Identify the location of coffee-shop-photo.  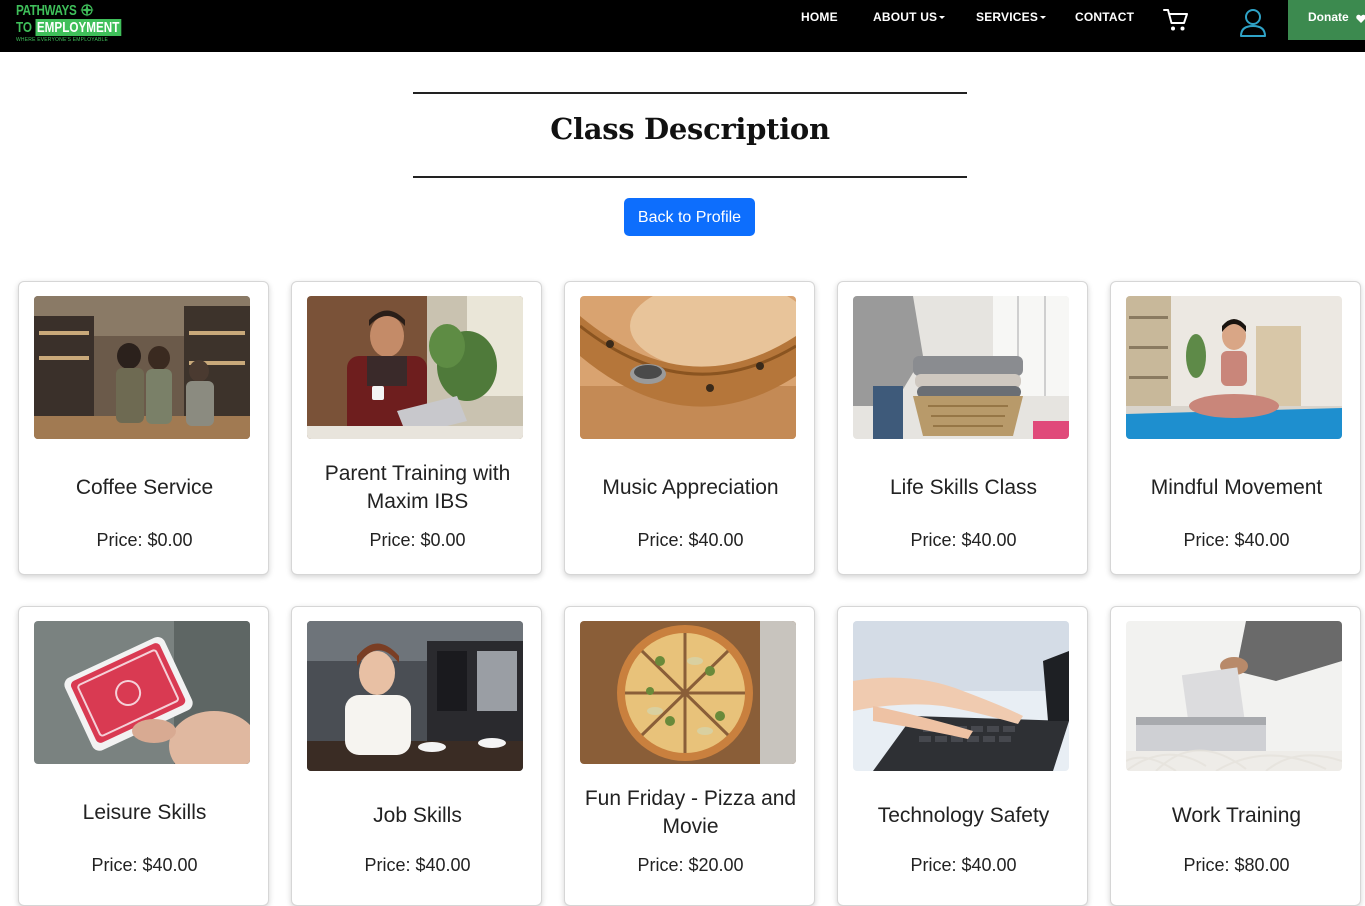
(142, 367).